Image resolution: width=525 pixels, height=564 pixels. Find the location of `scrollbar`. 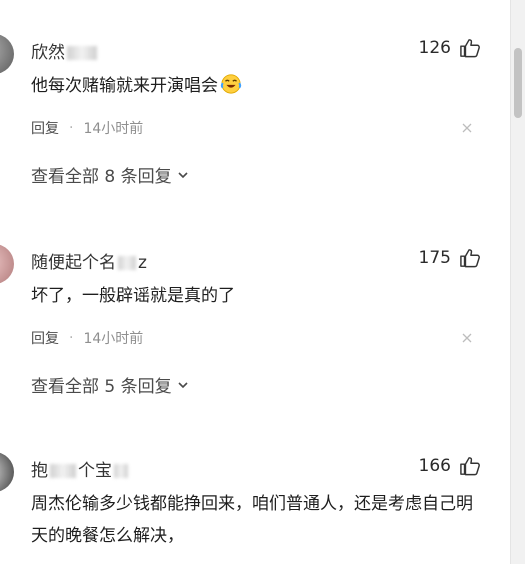

scrollbar is located at coordinates (517, 282).